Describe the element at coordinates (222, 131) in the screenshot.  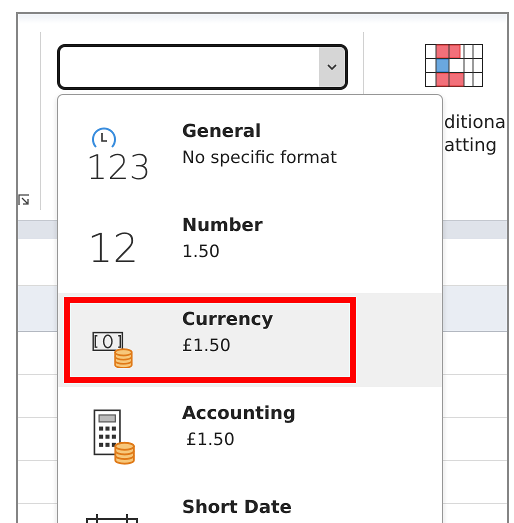
I see `option-title: General` at that location.